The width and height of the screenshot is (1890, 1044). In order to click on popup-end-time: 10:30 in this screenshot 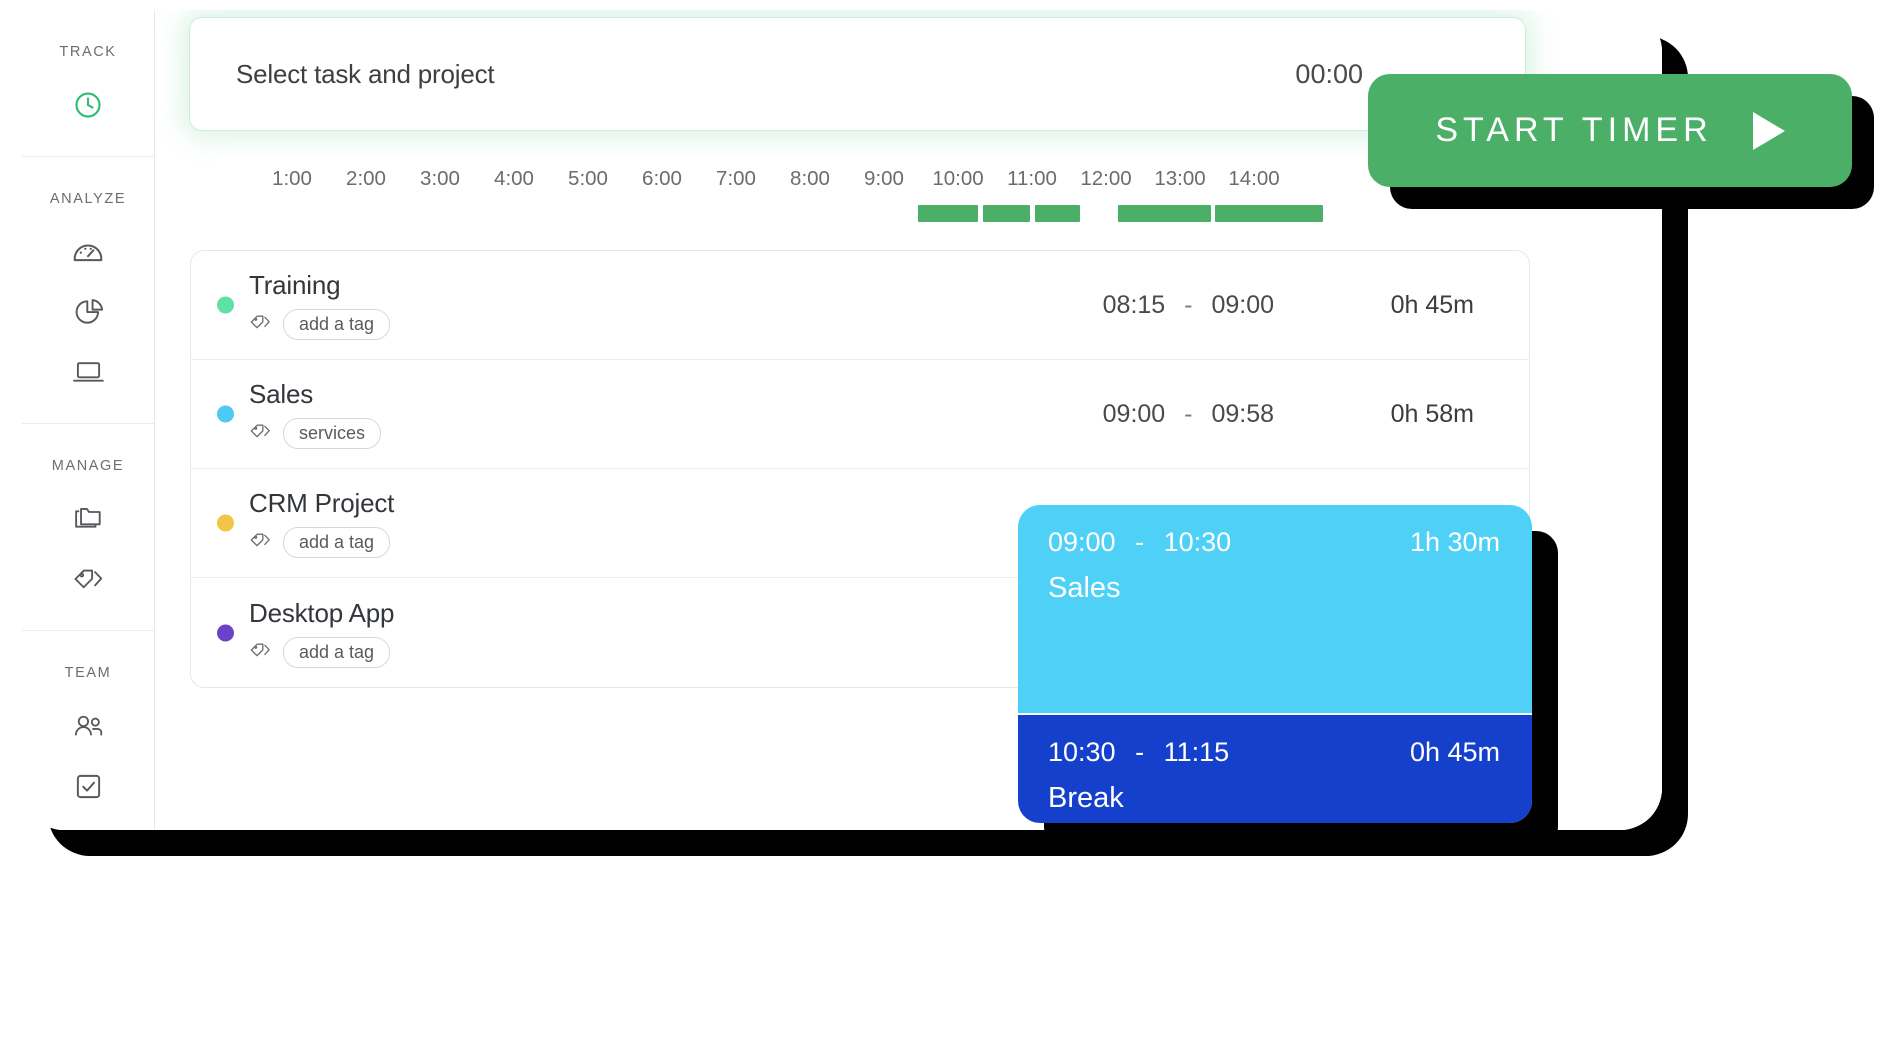, I will do `click(1197, 542)`.